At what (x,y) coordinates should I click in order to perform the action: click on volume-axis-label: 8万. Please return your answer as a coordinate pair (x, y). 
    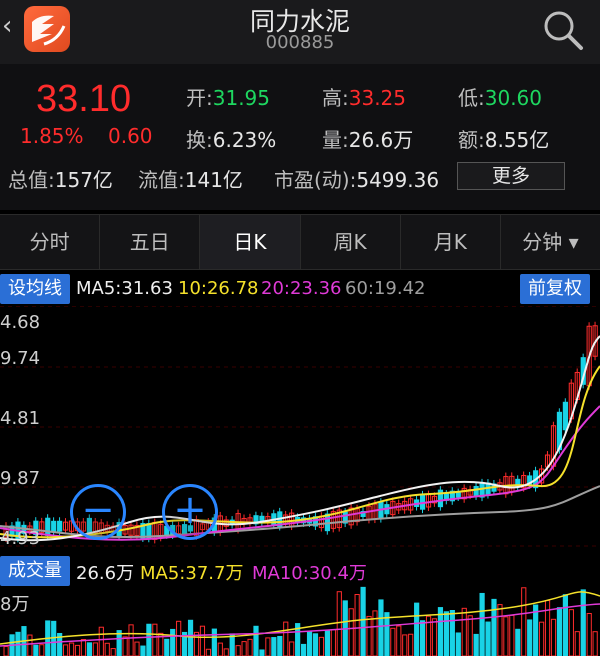
    Looking at the image, I should click on (15, 604).